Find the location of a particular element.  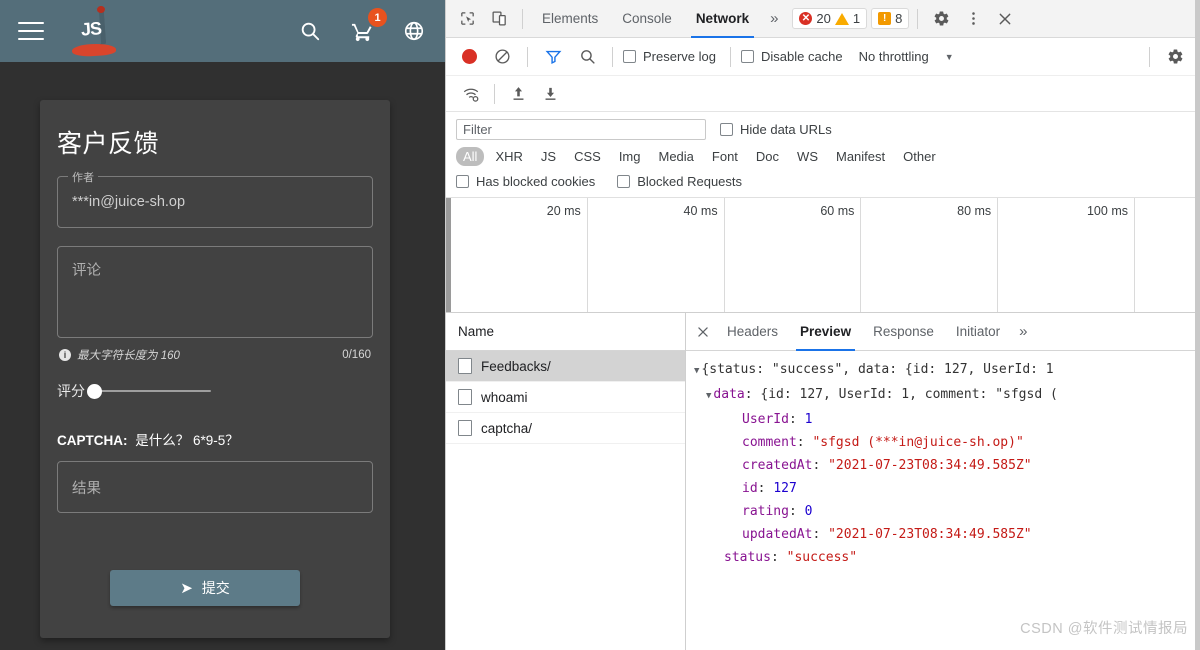

import-har-icon is located at coordinates (518, 94).